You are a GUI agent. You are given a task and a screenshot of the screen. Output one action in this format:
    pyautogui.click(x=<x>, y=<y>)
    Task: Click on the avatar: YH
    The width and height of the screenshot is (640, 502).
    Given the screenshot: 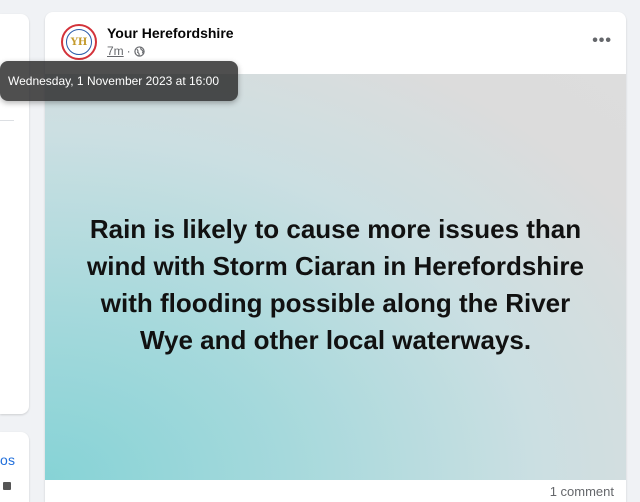 What is the action you would take?
    pyautogui.click(x=79, y=42)
    